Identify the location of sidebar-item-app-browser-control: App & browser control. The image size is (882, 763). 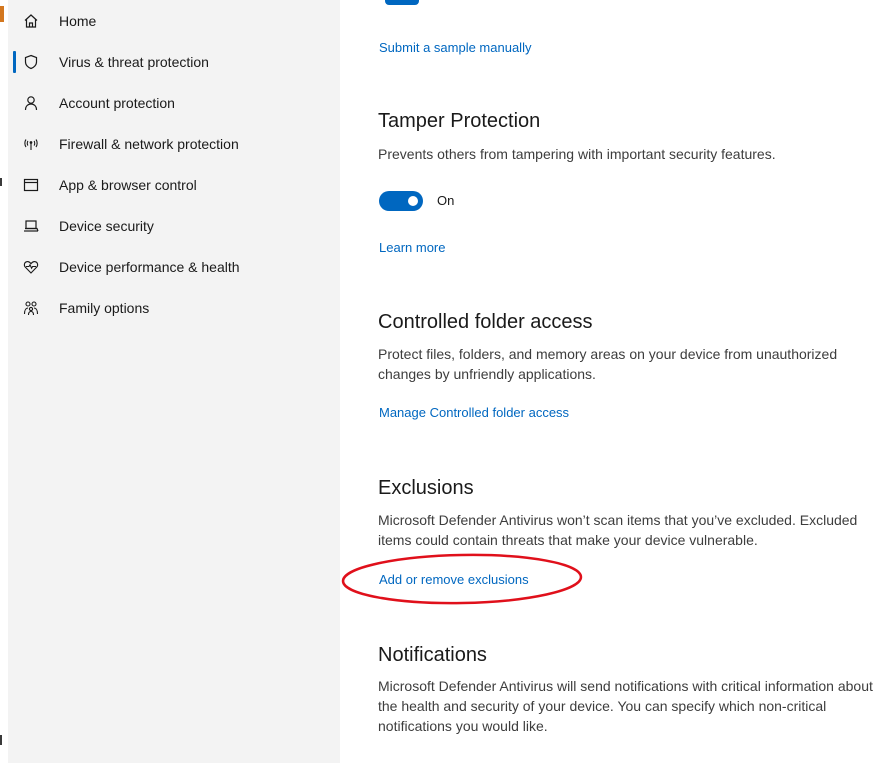
(174, 185).